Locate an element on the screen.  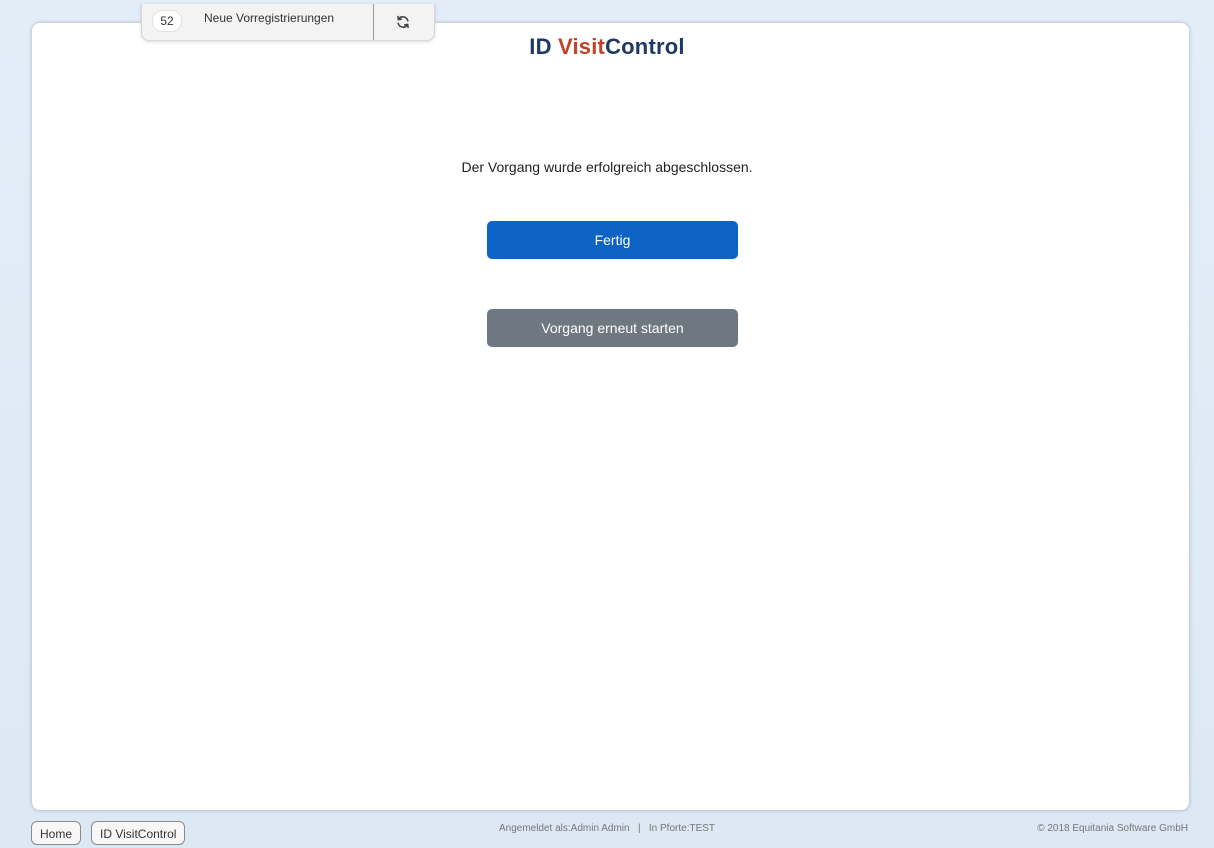
logo-control-text: Control is located at coordinates (645, 46).